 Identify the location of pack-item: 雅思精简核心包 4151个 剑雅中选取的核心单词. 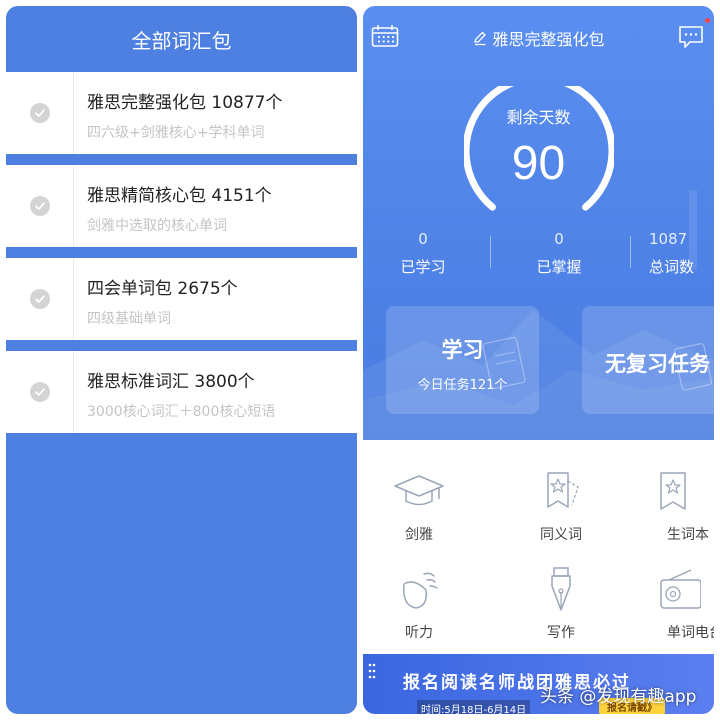
(181, 206).